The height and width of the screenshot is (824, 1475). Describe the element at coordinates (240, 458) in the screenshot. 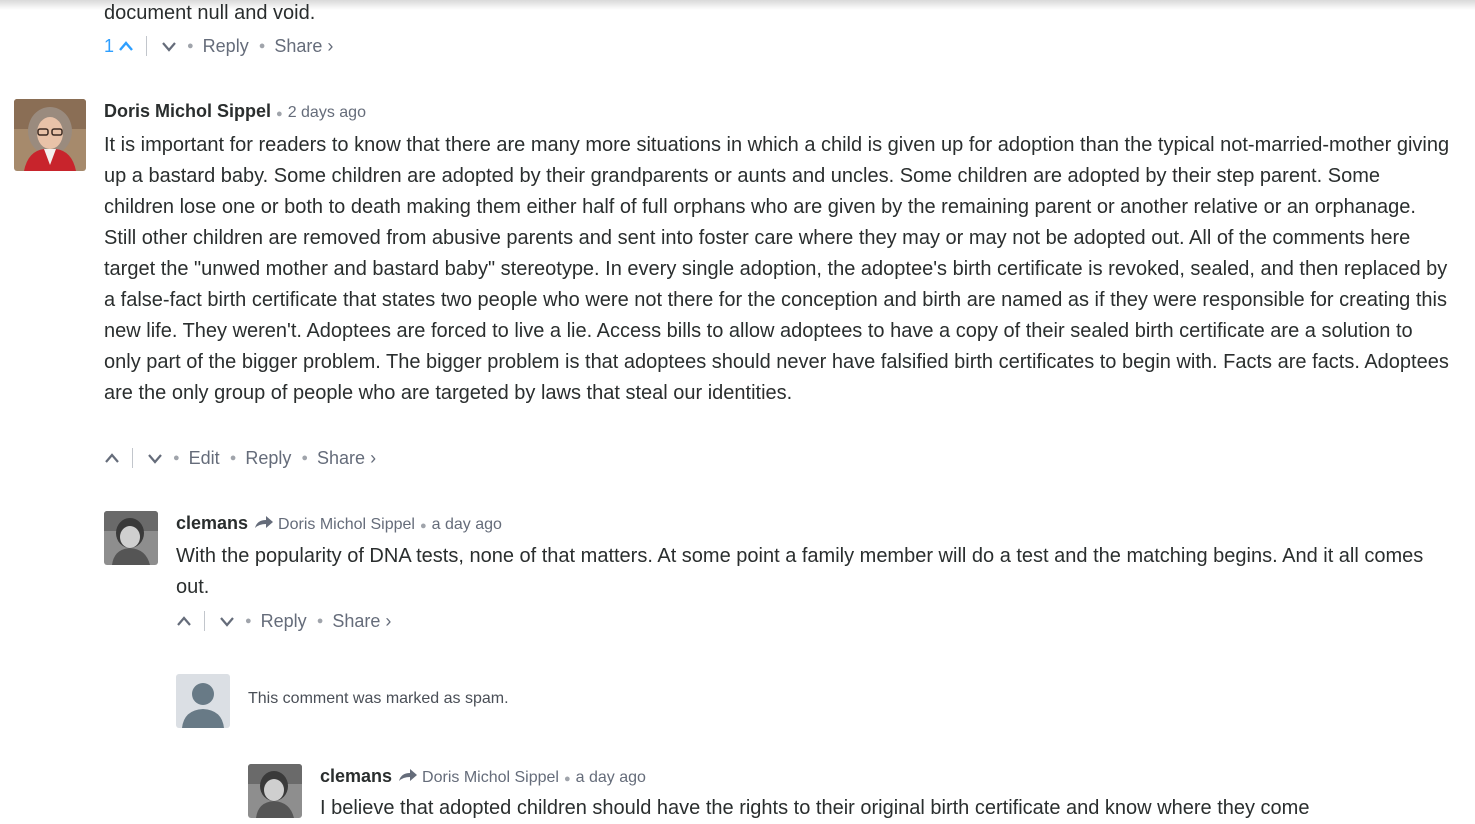

I see `comment-footer: ● Edit ● Reply ● Share ›` at that location.